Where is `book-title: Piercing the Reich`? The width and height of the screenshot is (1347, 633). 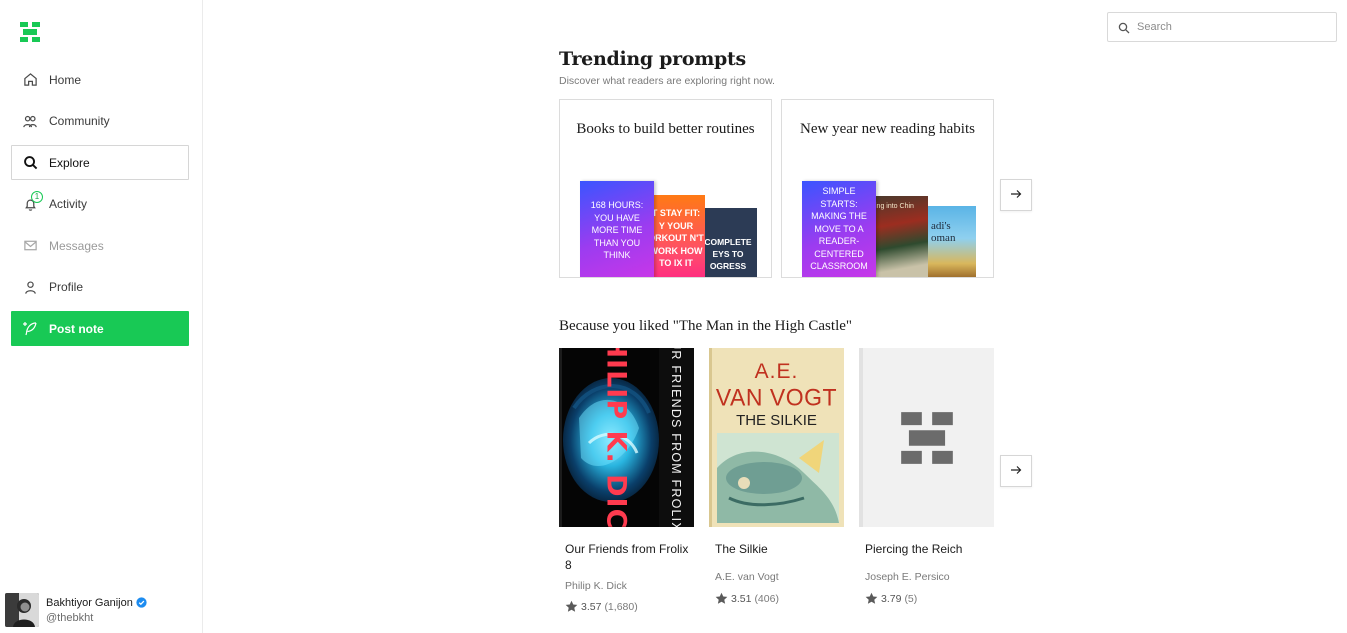
book-title: Piercing the Reich is located at coordinates (929, 549).